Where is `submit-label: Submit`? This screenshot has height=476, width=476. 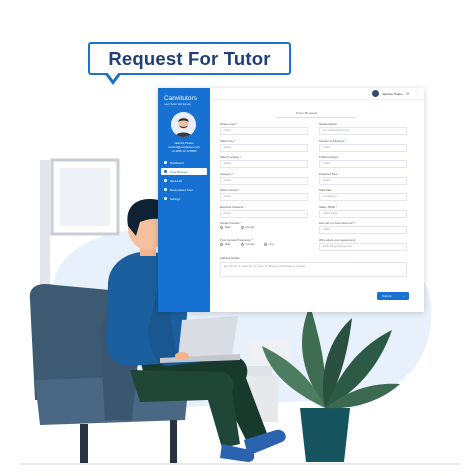 submit-label: Submit is located at coordinates (387, 296).